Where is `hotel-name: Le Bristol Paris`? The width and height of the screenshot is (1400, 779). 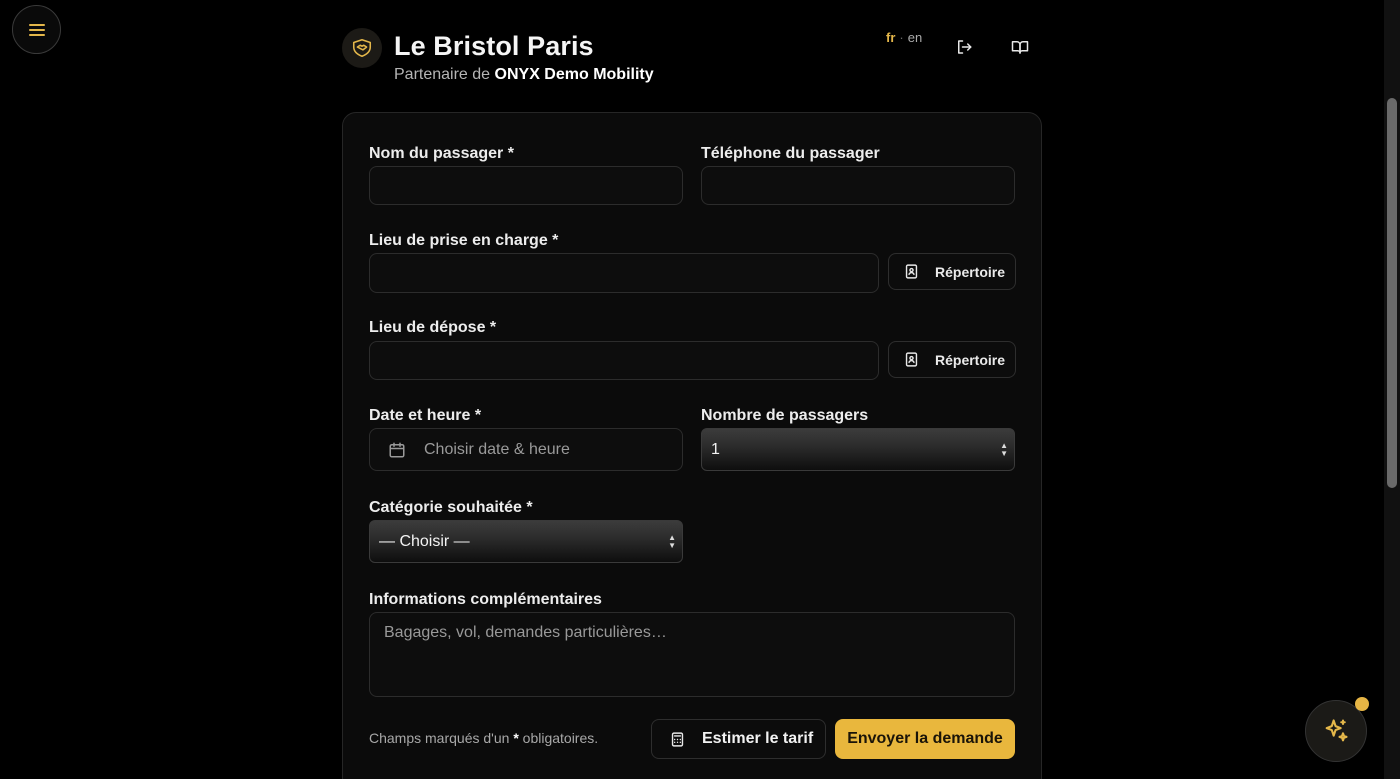 hotel-name: Le Bristol Paris is located at coordinates (494, 46).